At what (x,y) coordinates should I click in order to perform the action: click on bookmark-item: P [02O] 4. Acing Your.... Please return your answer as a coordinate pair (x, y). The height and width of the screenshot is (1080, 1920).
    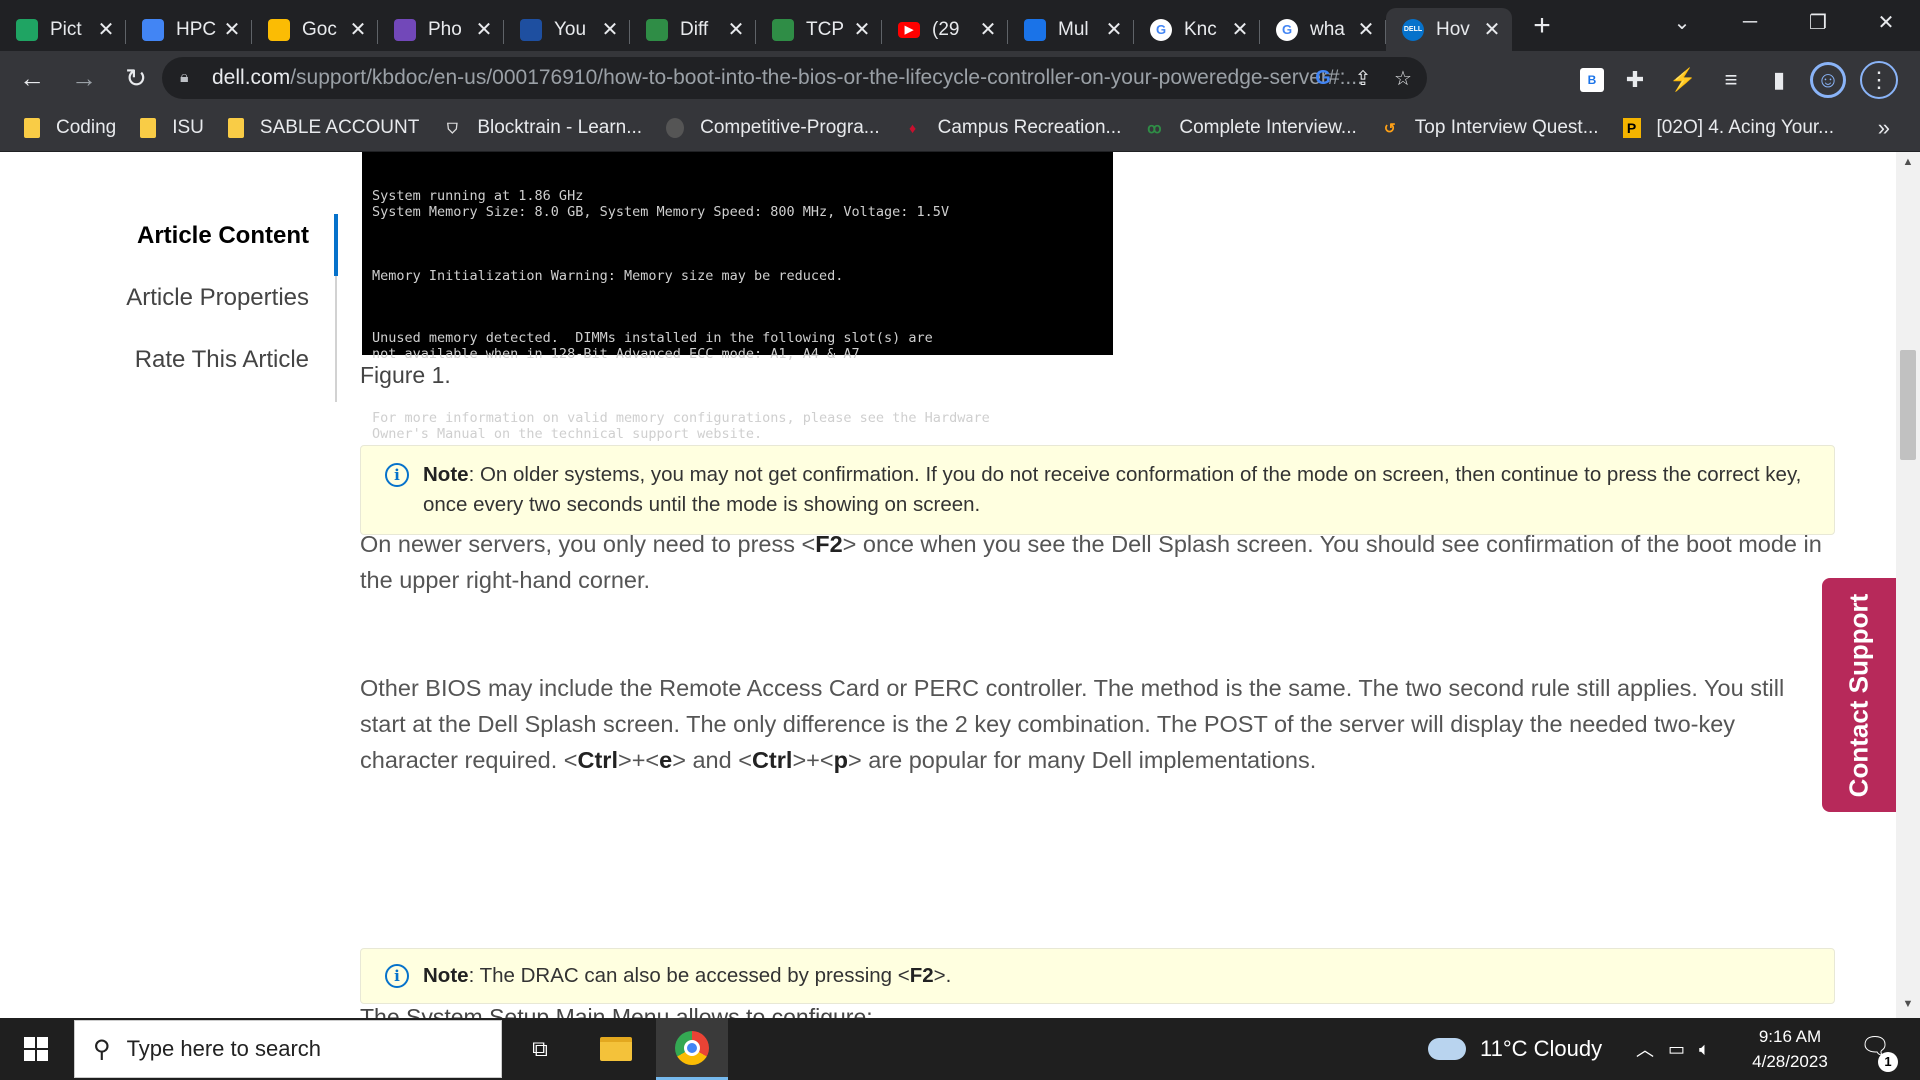
    Looking at the image, I should click on (1728, 128).